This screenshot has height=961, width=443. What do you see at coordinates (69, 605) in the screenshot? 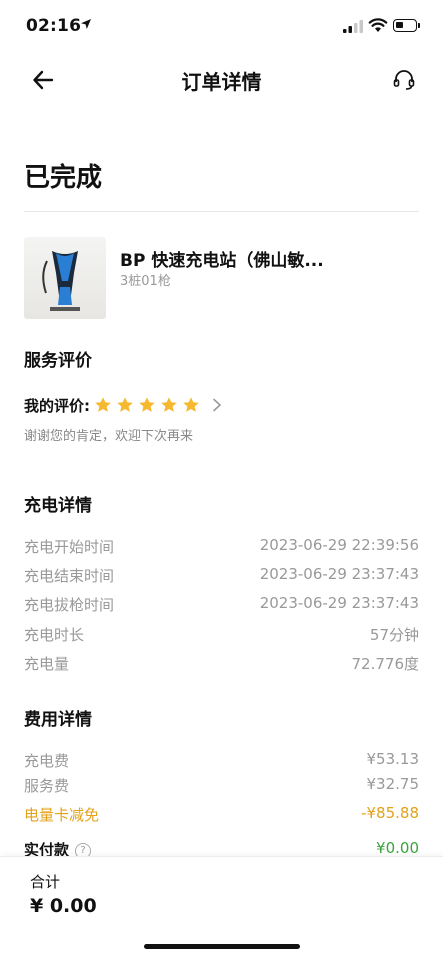
I see `charge-row-label: 充电拔枪时间` at bounding box center [69, 605].